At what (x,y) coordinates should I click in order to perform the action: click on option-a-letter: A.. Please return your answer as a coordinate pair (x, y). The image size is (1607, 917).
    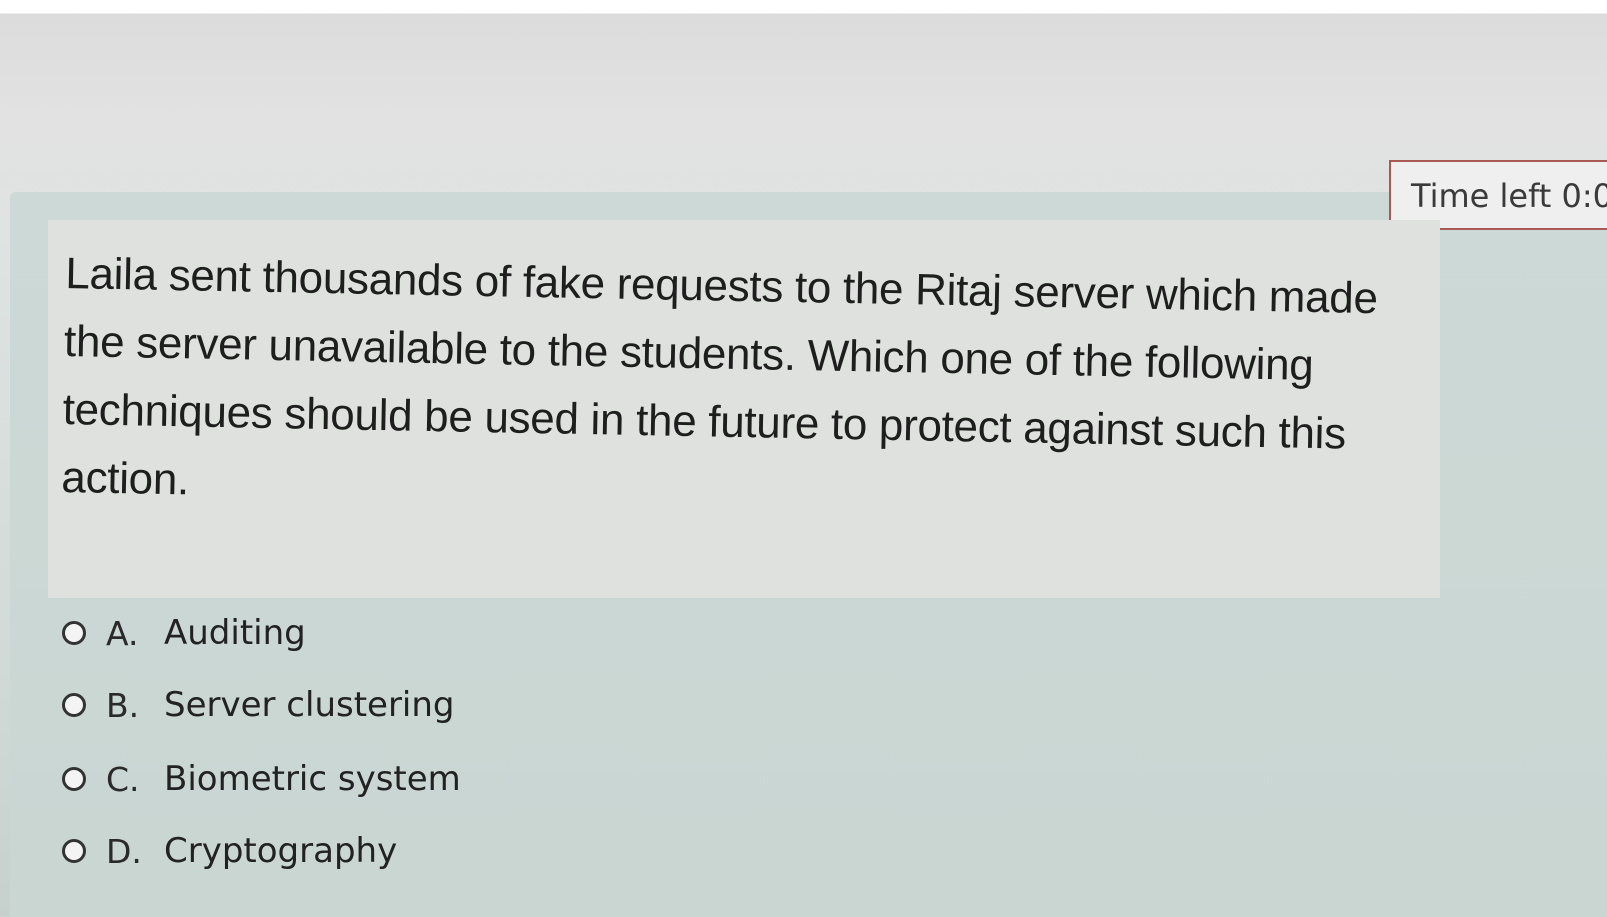
    Looking at the image, I should click on (122, 633).